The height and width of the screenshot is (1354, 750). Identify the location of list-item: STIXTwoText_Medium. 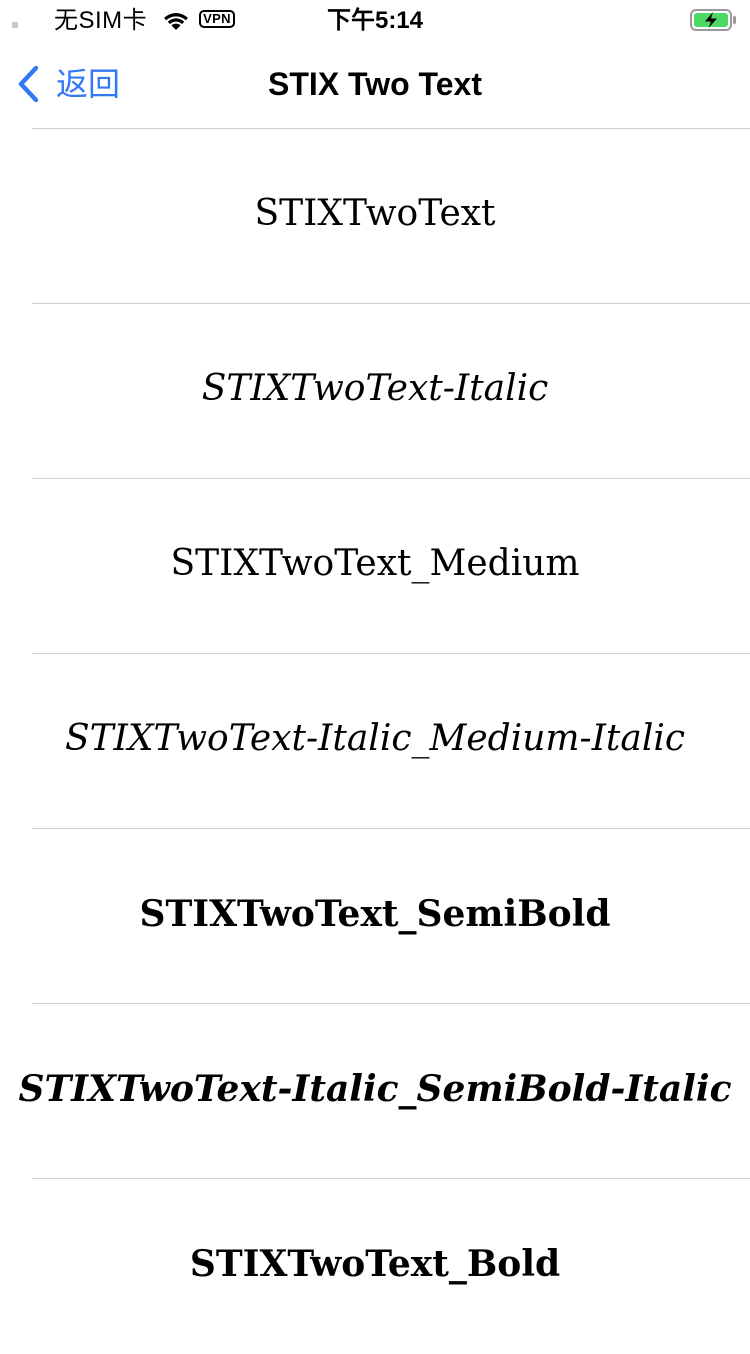
(391, 565).